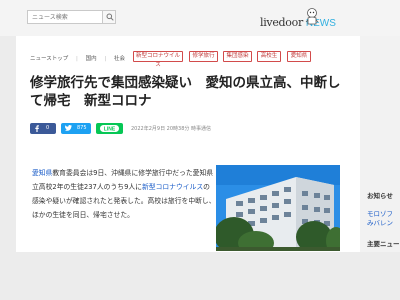 This screenshot has width=400, height=300. Describe the element at coordinates (299, 56) in the screenshot. I see `tag-aichi: 愛知県` at that location.